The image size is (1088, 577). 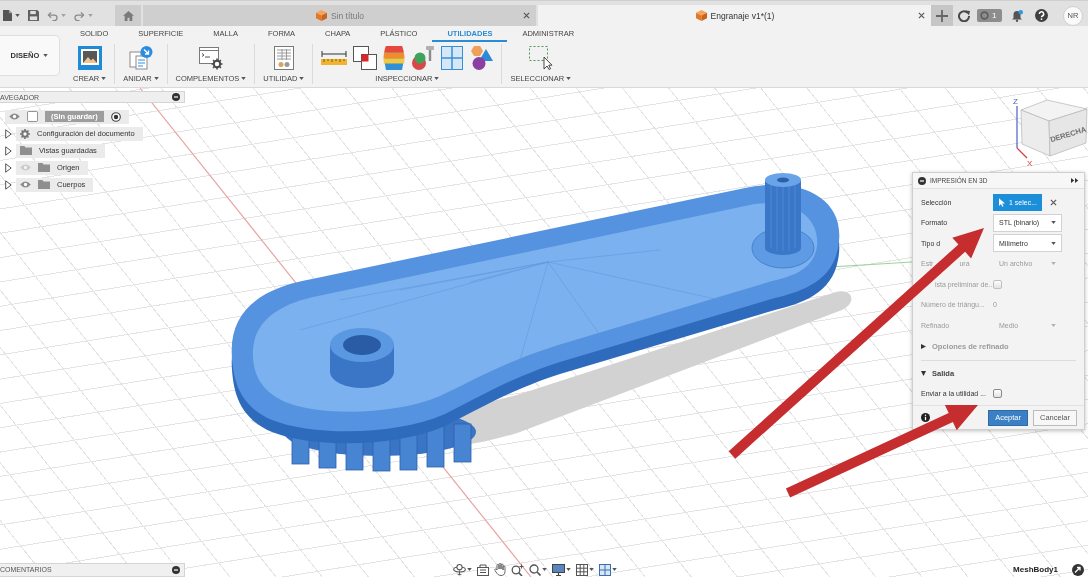 What do you see at coordinates (925, 417) in the screenshot?
I see `info-icon` at bounding box center [925, 417].